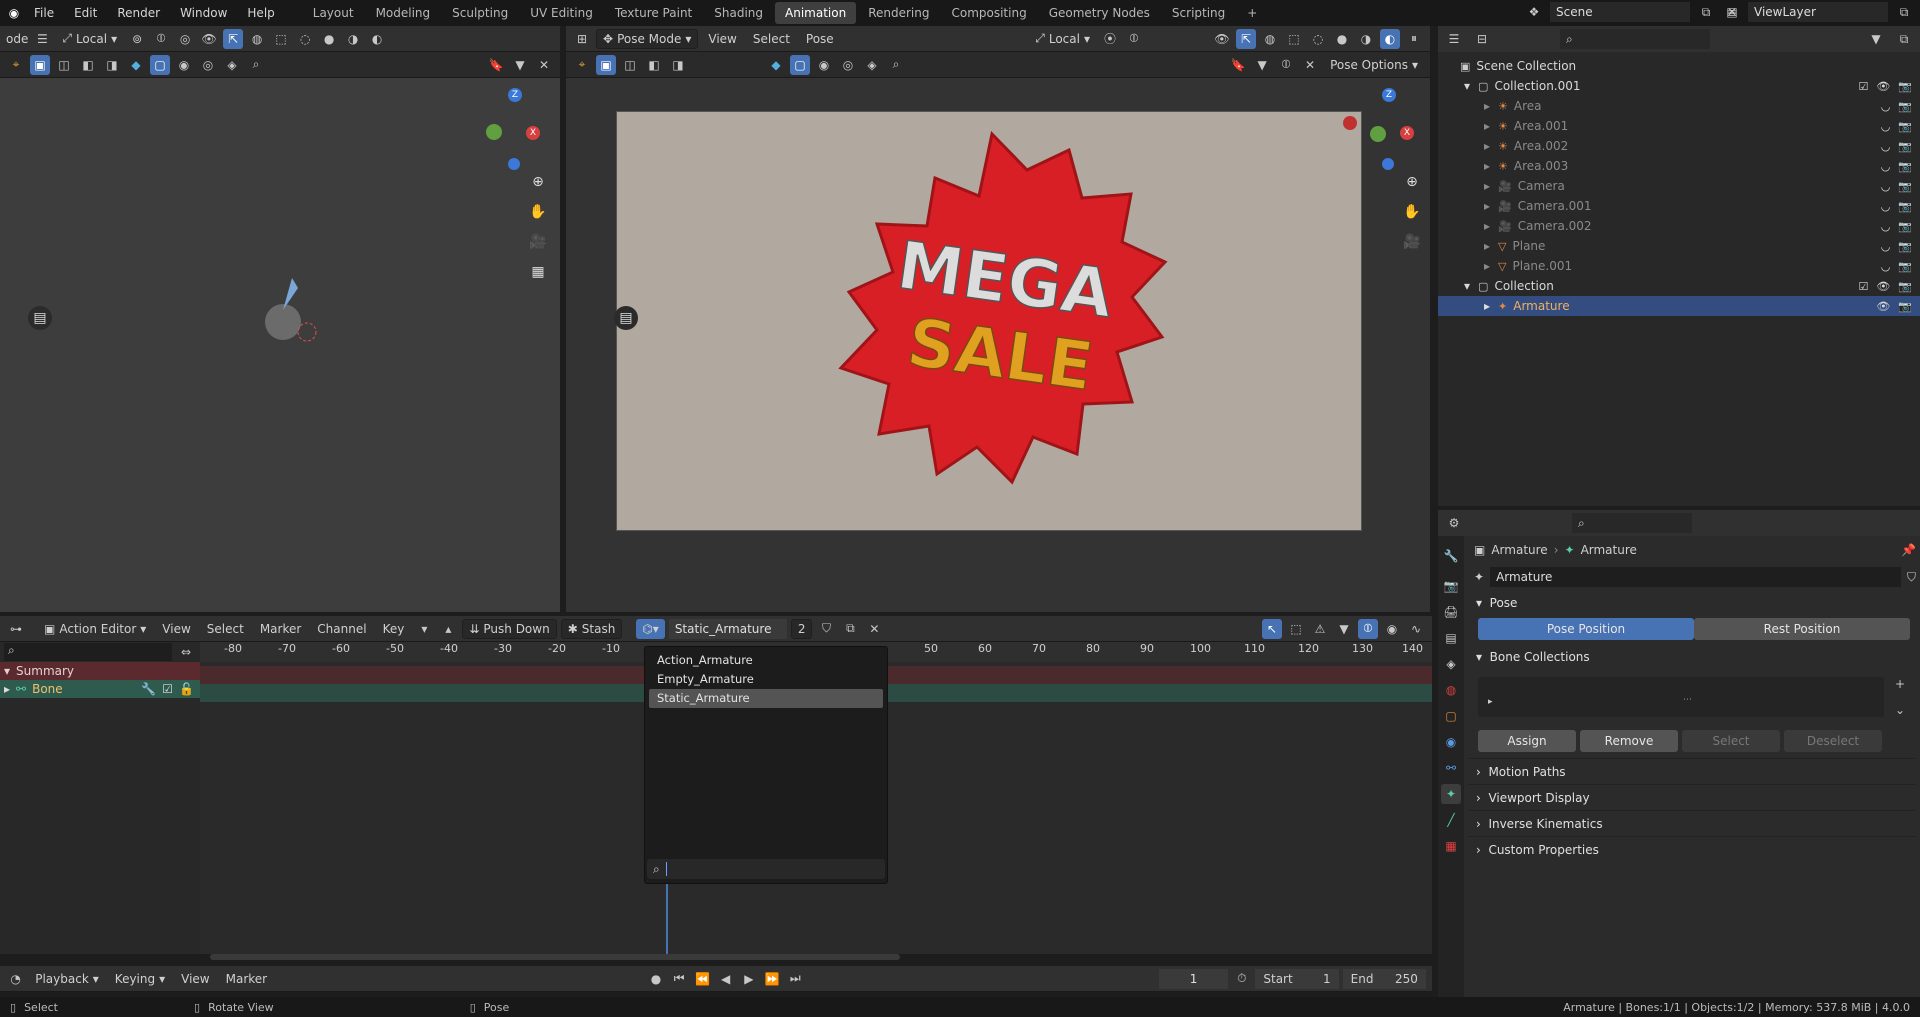 The height and width of the screenshot is (1017, 1920). Describe the element at coordinates (1398, 129) in the screenshot. I see `camera-navigation-gizmo: Z X` at that location.